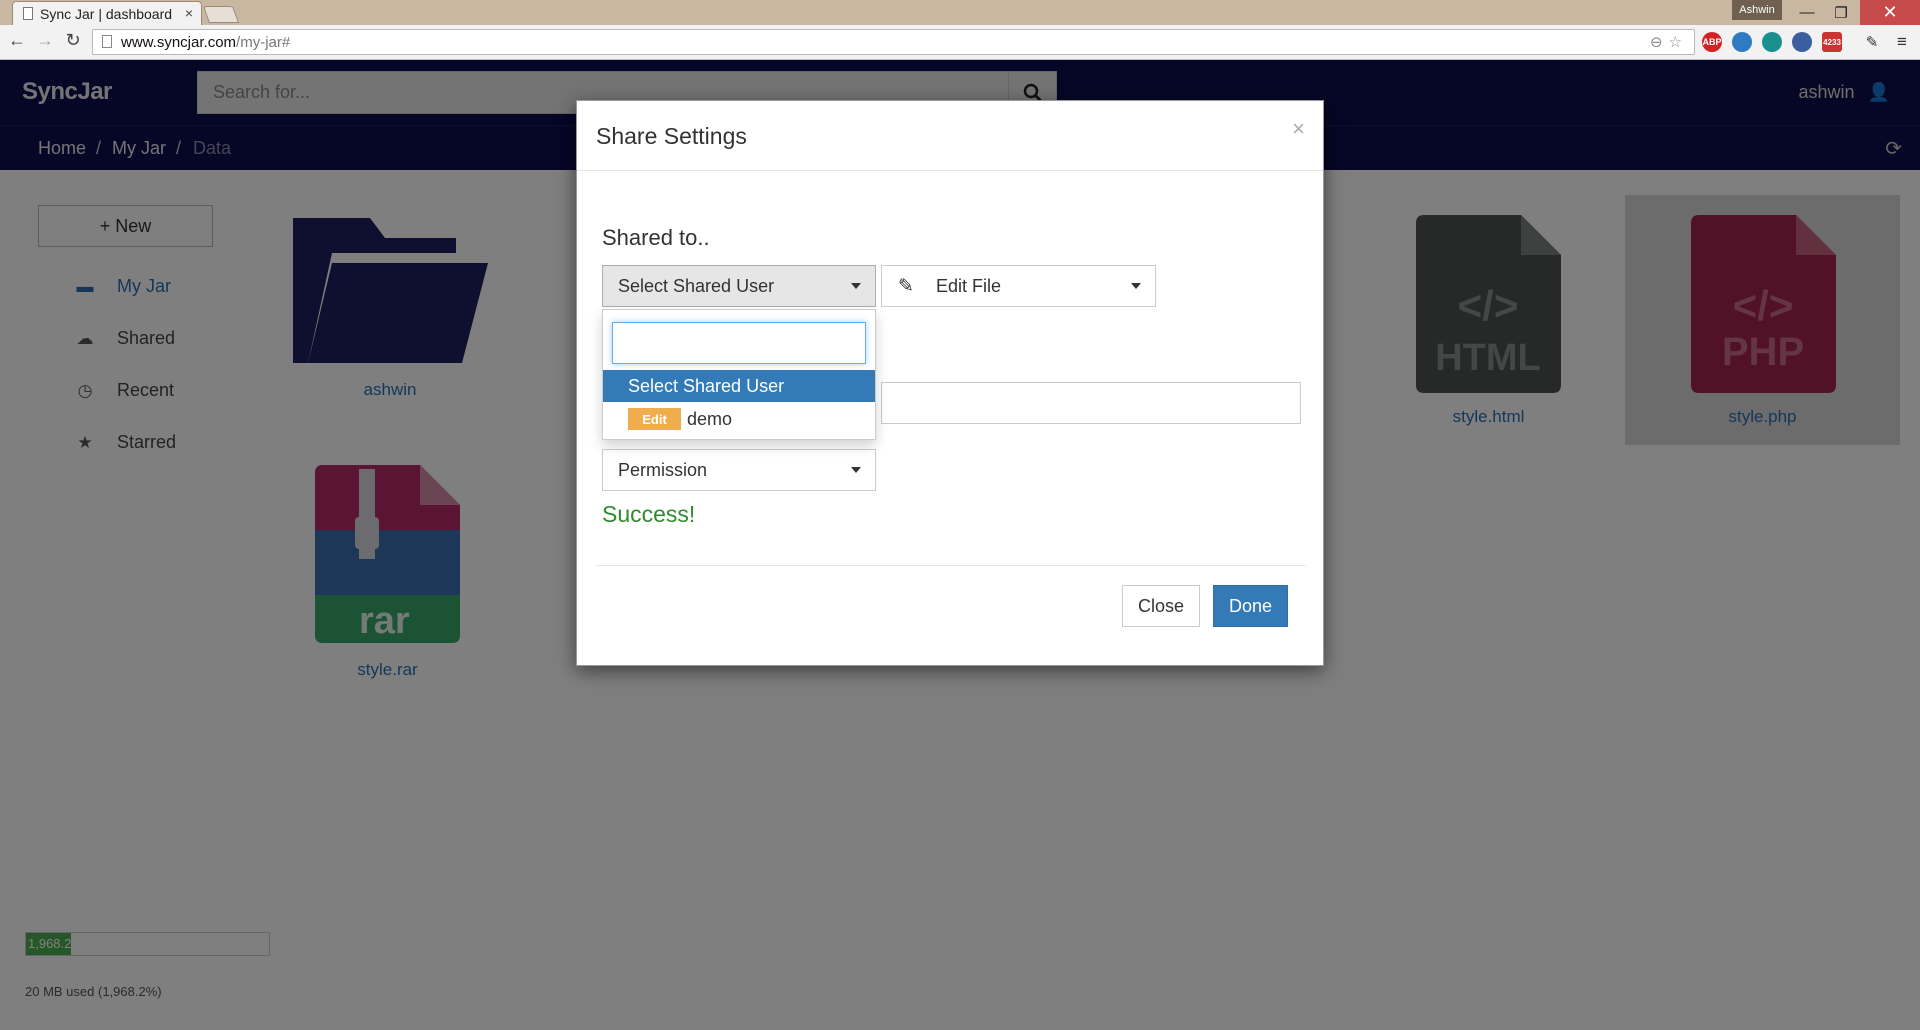  Describe the element at coordinates (893, 42) in the screenshot. I see `address-bar: www.syncjar.com/my-jar# ⊖☆` at that location.